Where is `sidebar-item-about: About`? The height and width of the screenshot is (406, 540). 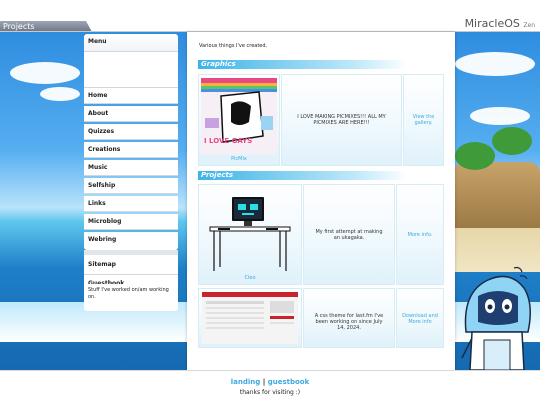 sidebar-item-about: About is located at coordinates (131, 114).